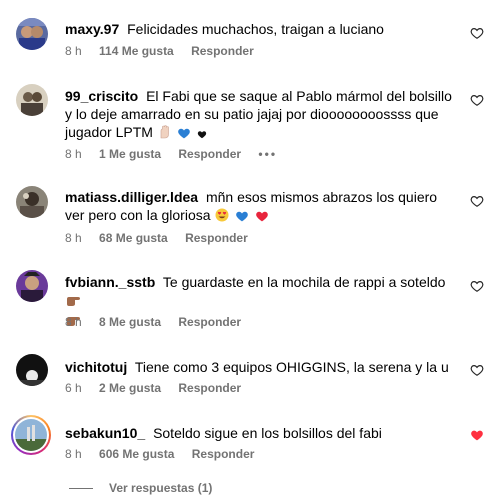 The image size is (494, 495). I want to click on username: sebakun10_, so click(105, 433).